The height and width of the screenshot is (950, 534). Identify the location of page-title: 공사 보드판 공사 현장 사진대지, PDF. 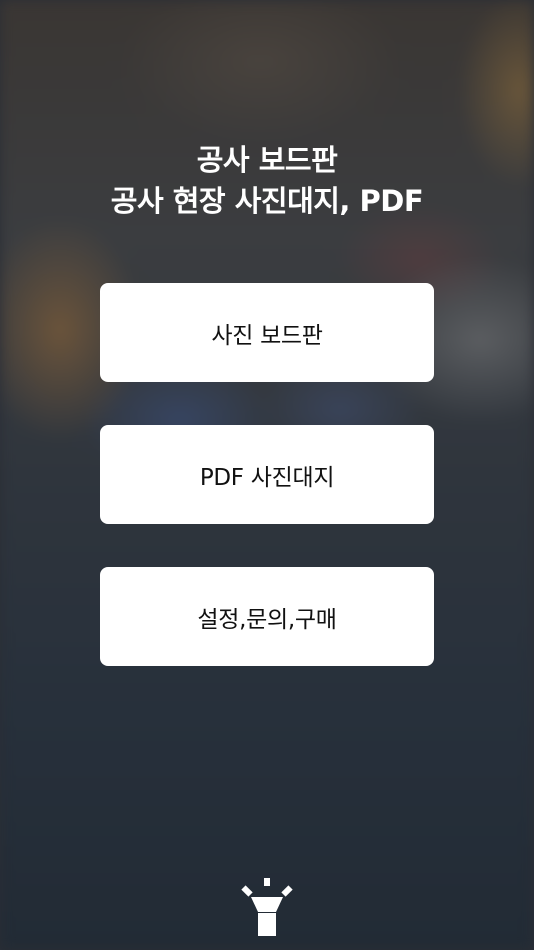
(267, 181).